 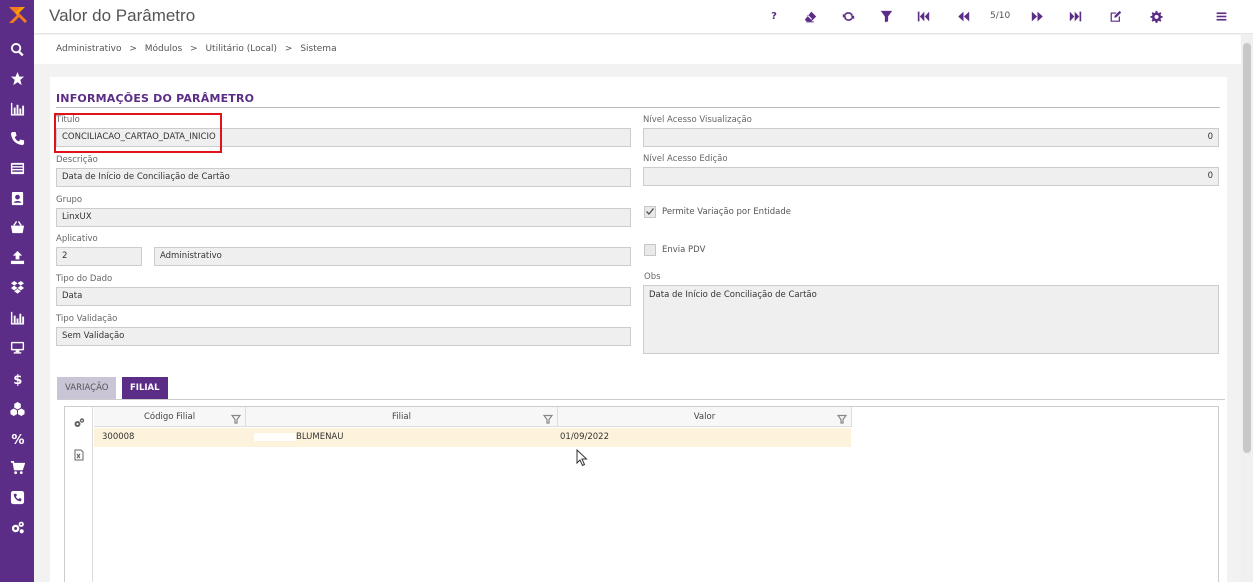 I want to click on first-record-icon, so click(x=923, y=16).